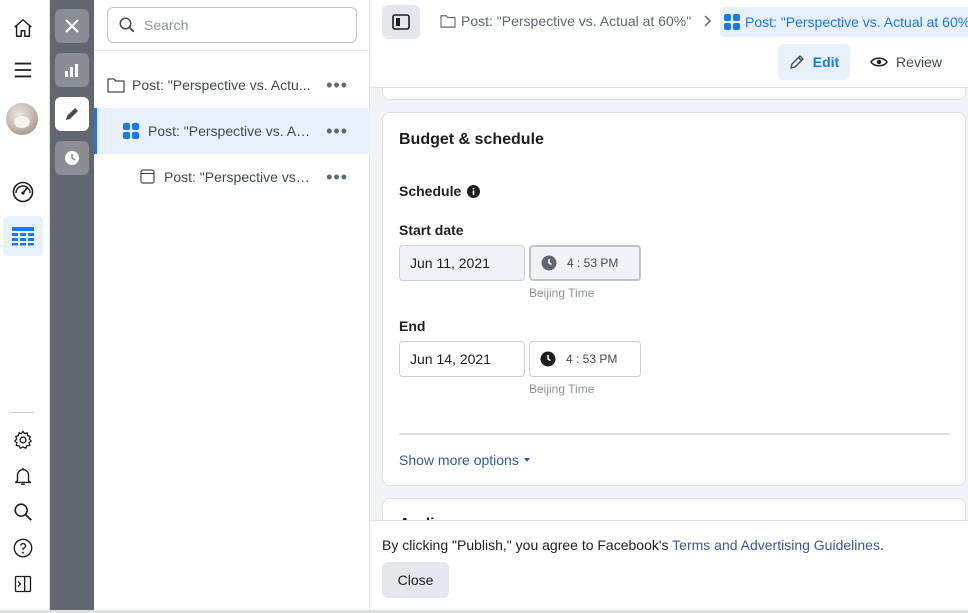 This screenshot has height=613, width=968. Describe the element at coordinates (471, 139) in the screenshot. I see `section-title: Budget & schedule` at that location.